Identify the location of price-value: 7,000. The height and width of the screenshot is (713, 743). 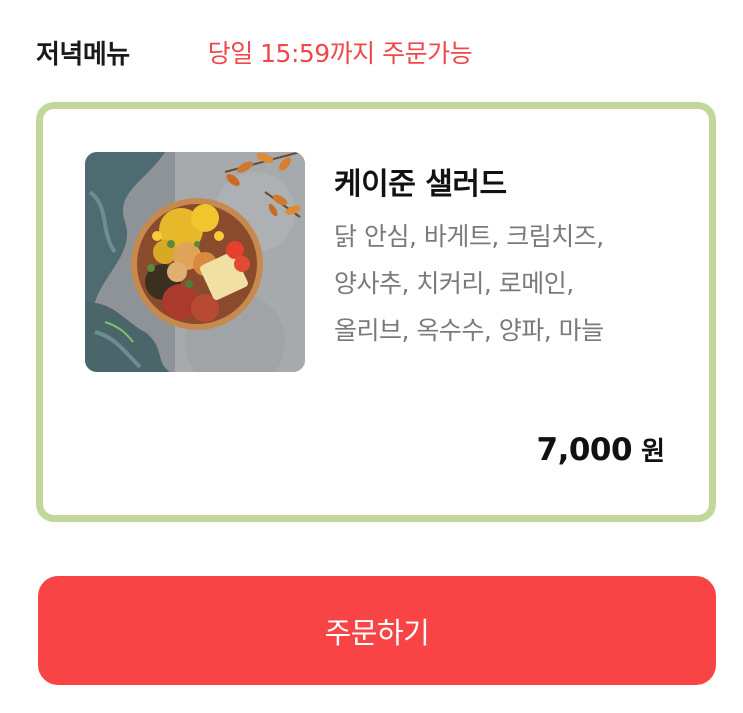
(584, 450).